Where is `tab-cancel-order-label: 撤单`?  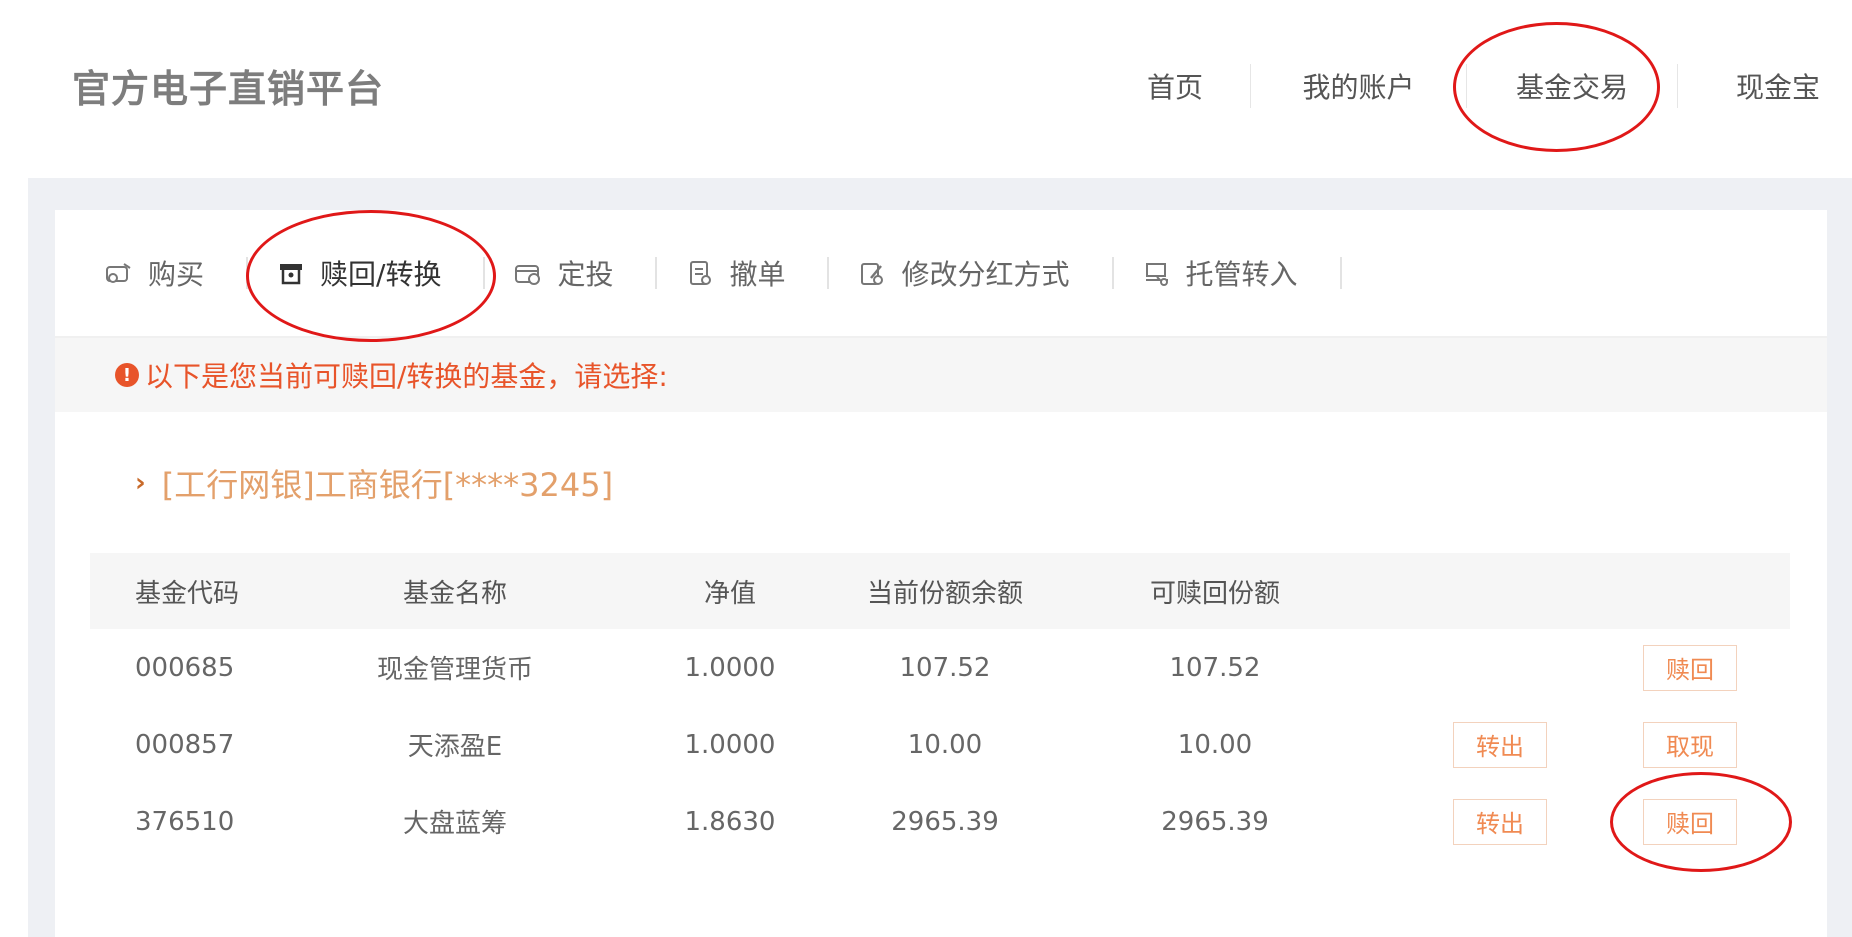
tab-cancel-order-label: 撤单 is located at coordinates (757, 274).